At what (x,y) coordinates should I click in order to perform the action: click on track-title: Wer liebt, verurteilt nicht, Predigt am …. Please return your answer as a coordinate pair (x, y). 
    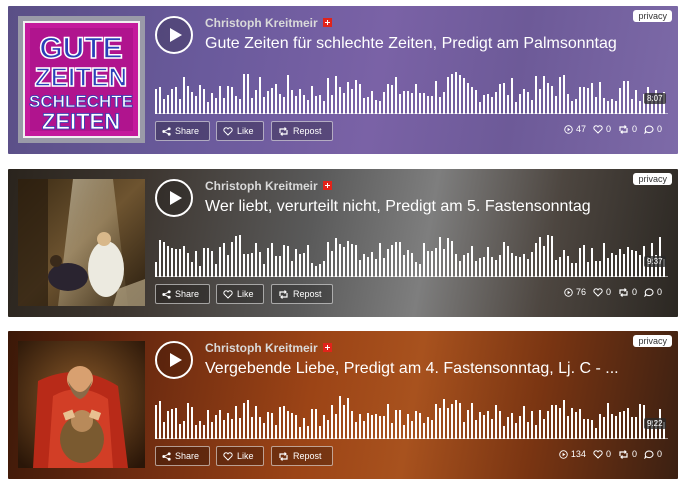
    Looking at the image, I should click on (438, 207).